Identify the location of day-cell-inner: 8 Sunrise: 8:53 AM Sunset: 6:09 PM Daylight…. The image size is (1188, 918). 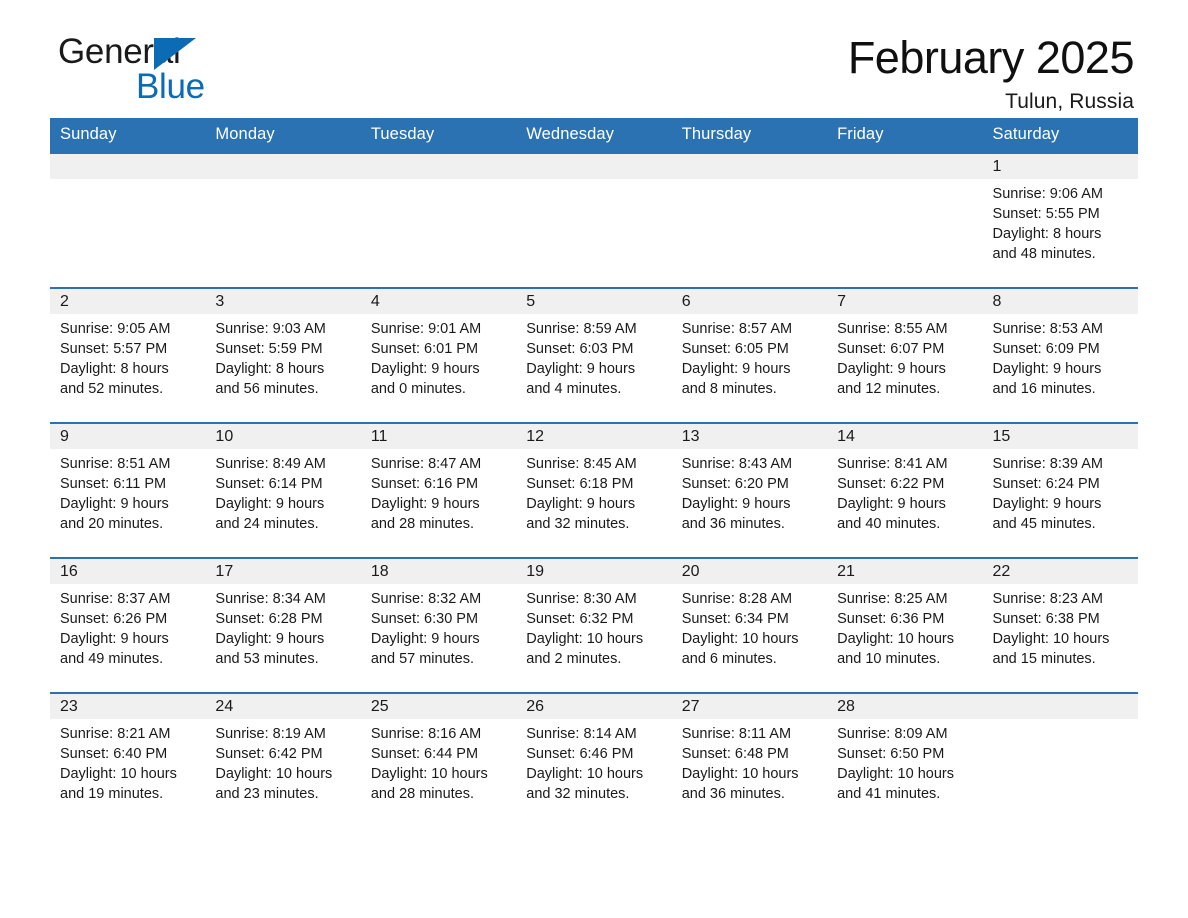
(1060, 354).